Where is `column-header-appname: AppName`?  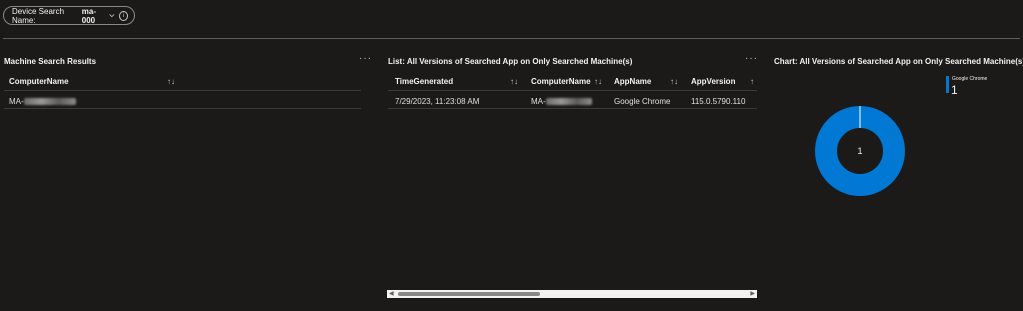
column-header-appname: AppName is located at coordinates (642, 81).